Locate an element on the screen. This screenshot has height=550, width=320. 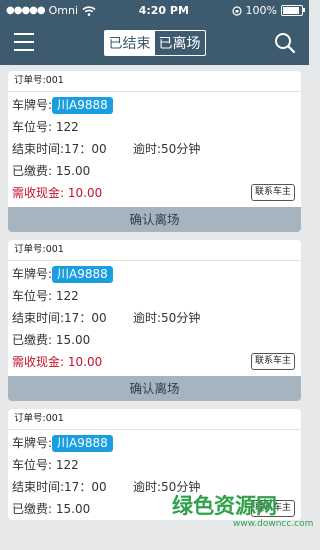
status-right: 100% is located at coordinates (268, 10).